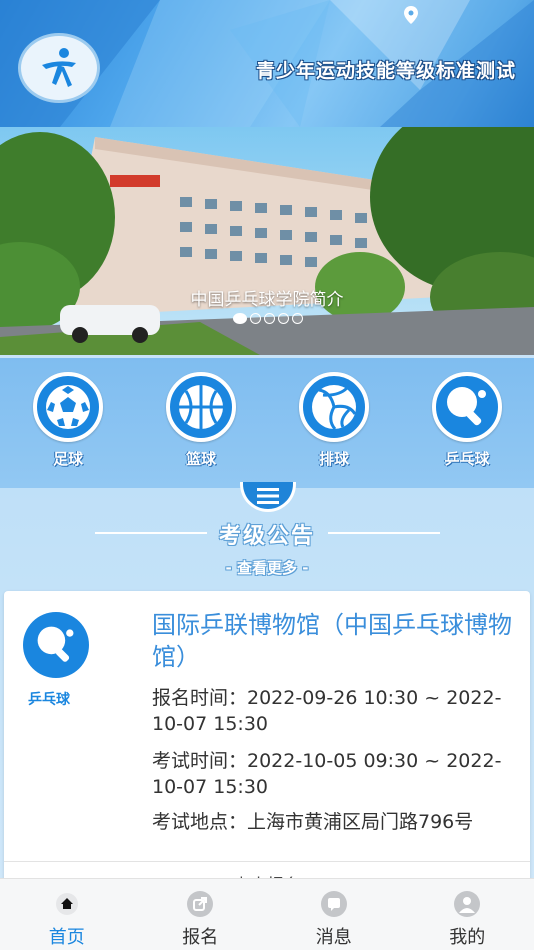 The width and height of the screenshot is (534, 950). Describe the element at coordinates (67, 904) in the screenshot. I see `home-icon` at that location.